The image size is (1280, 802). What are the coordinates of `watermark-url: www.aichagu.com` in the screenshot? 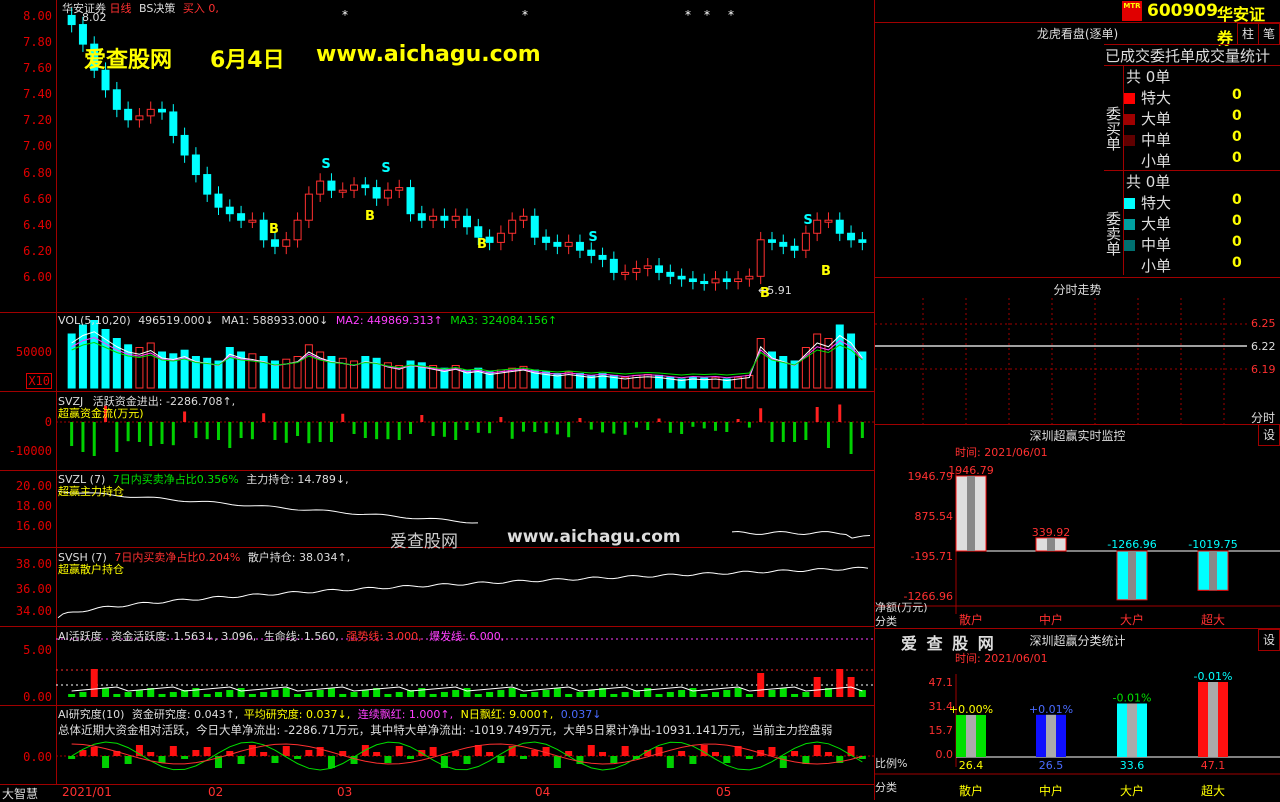 It's located at (428, 54).